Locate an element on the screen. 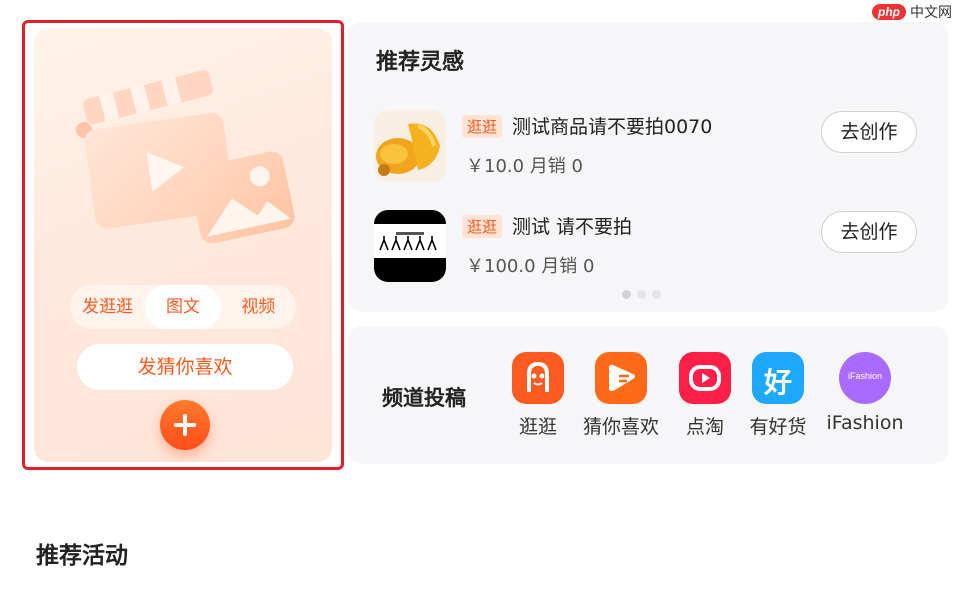 Image resolution: width=958 pixels, height=595 pixels. runners-image-icon is located at coordinates (410, 246).